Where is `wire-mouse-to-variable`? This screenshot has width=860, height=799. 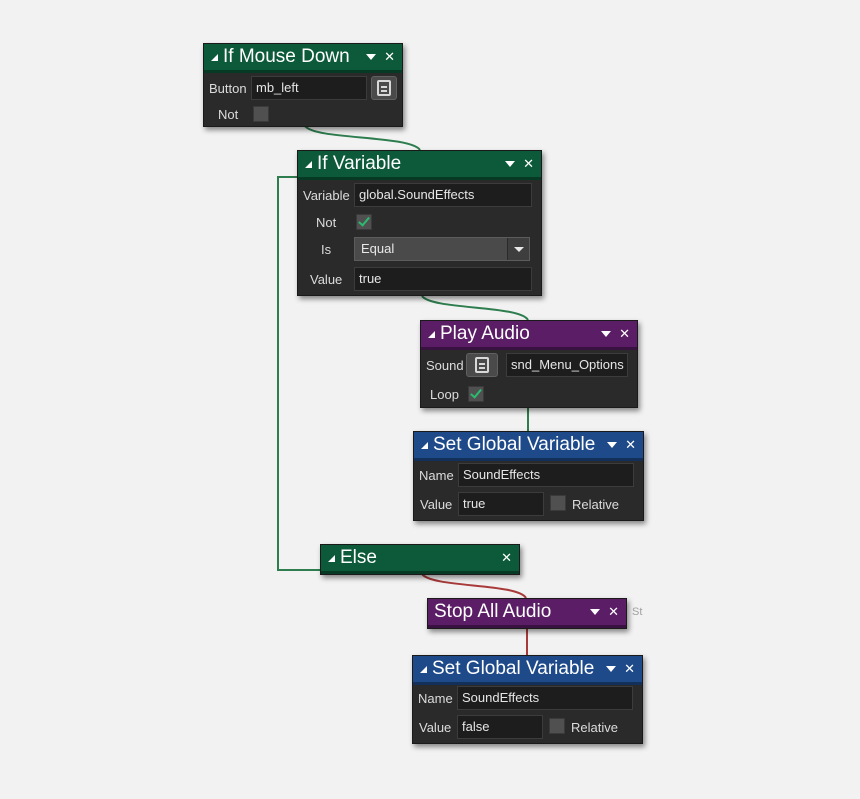 wire-mouse-to-variable is located at coordinates (362, 138).